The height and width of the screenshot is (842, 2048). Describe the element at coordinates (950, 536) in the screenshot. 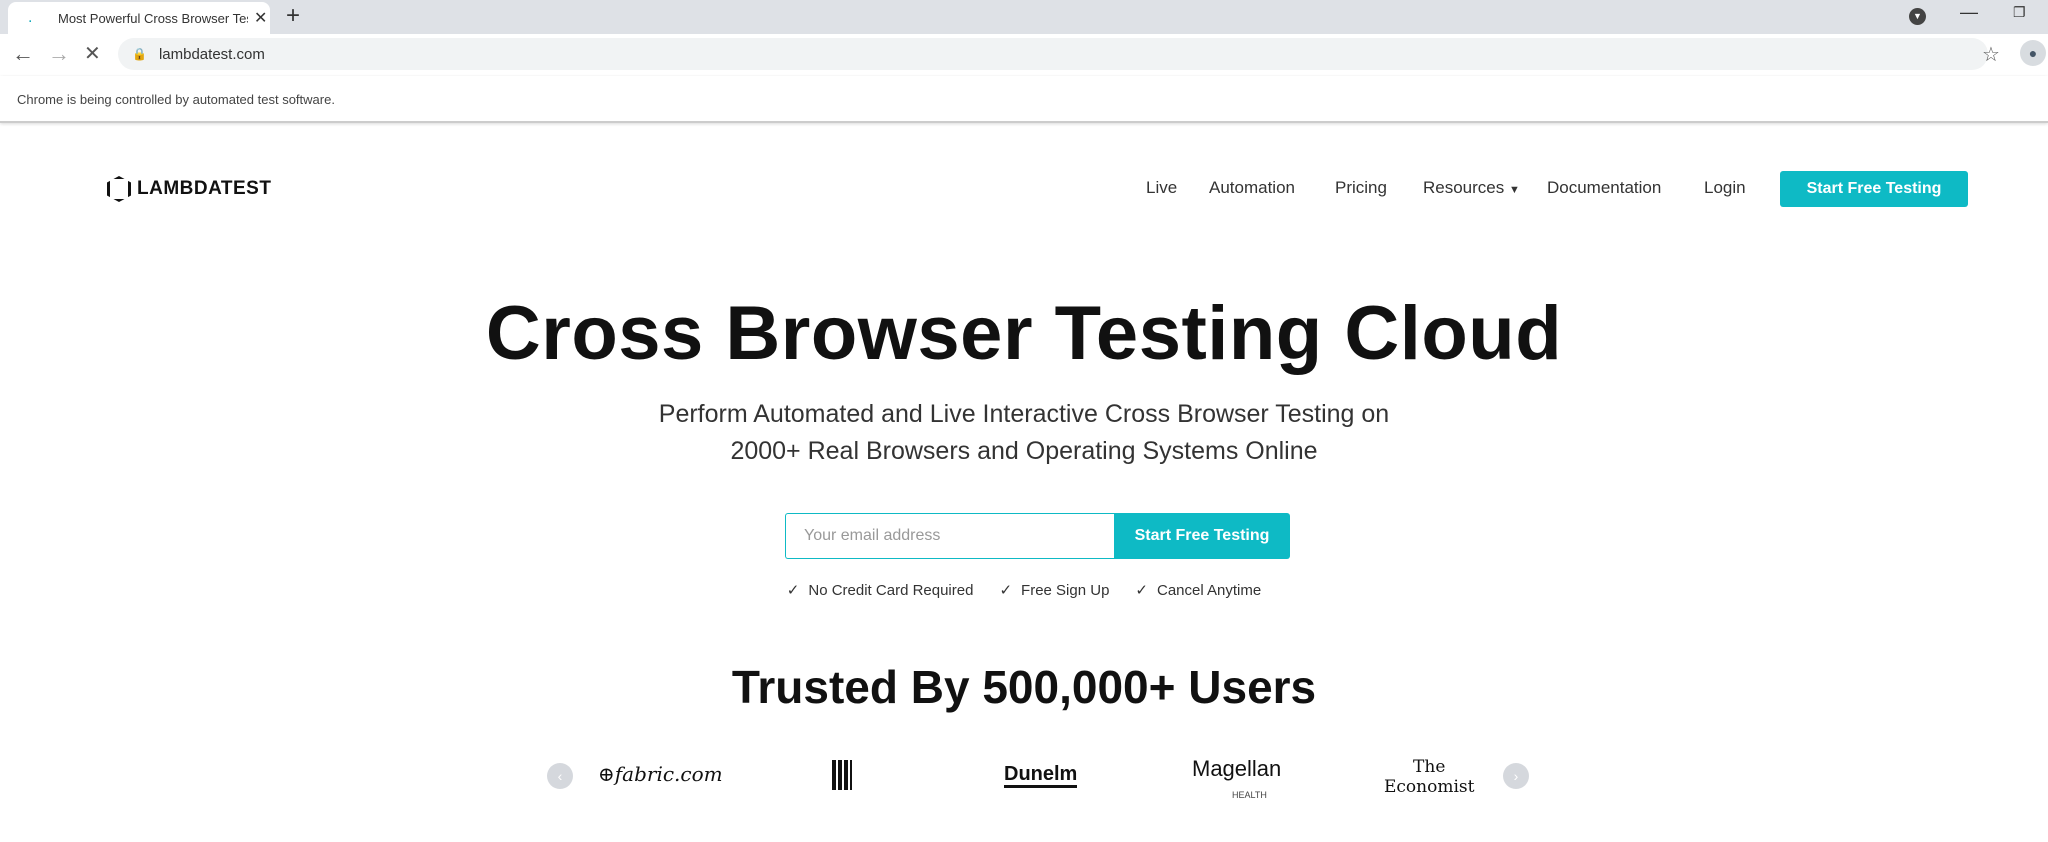

I see `email-input: Your email address` at that location.